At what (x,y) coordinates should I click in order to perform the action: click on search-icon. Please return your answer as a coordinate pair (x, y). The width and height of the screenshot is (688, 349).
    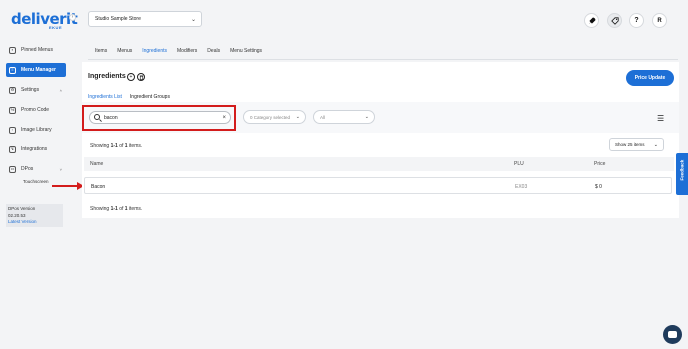
    Looking at the image, I should click on (97, 117).